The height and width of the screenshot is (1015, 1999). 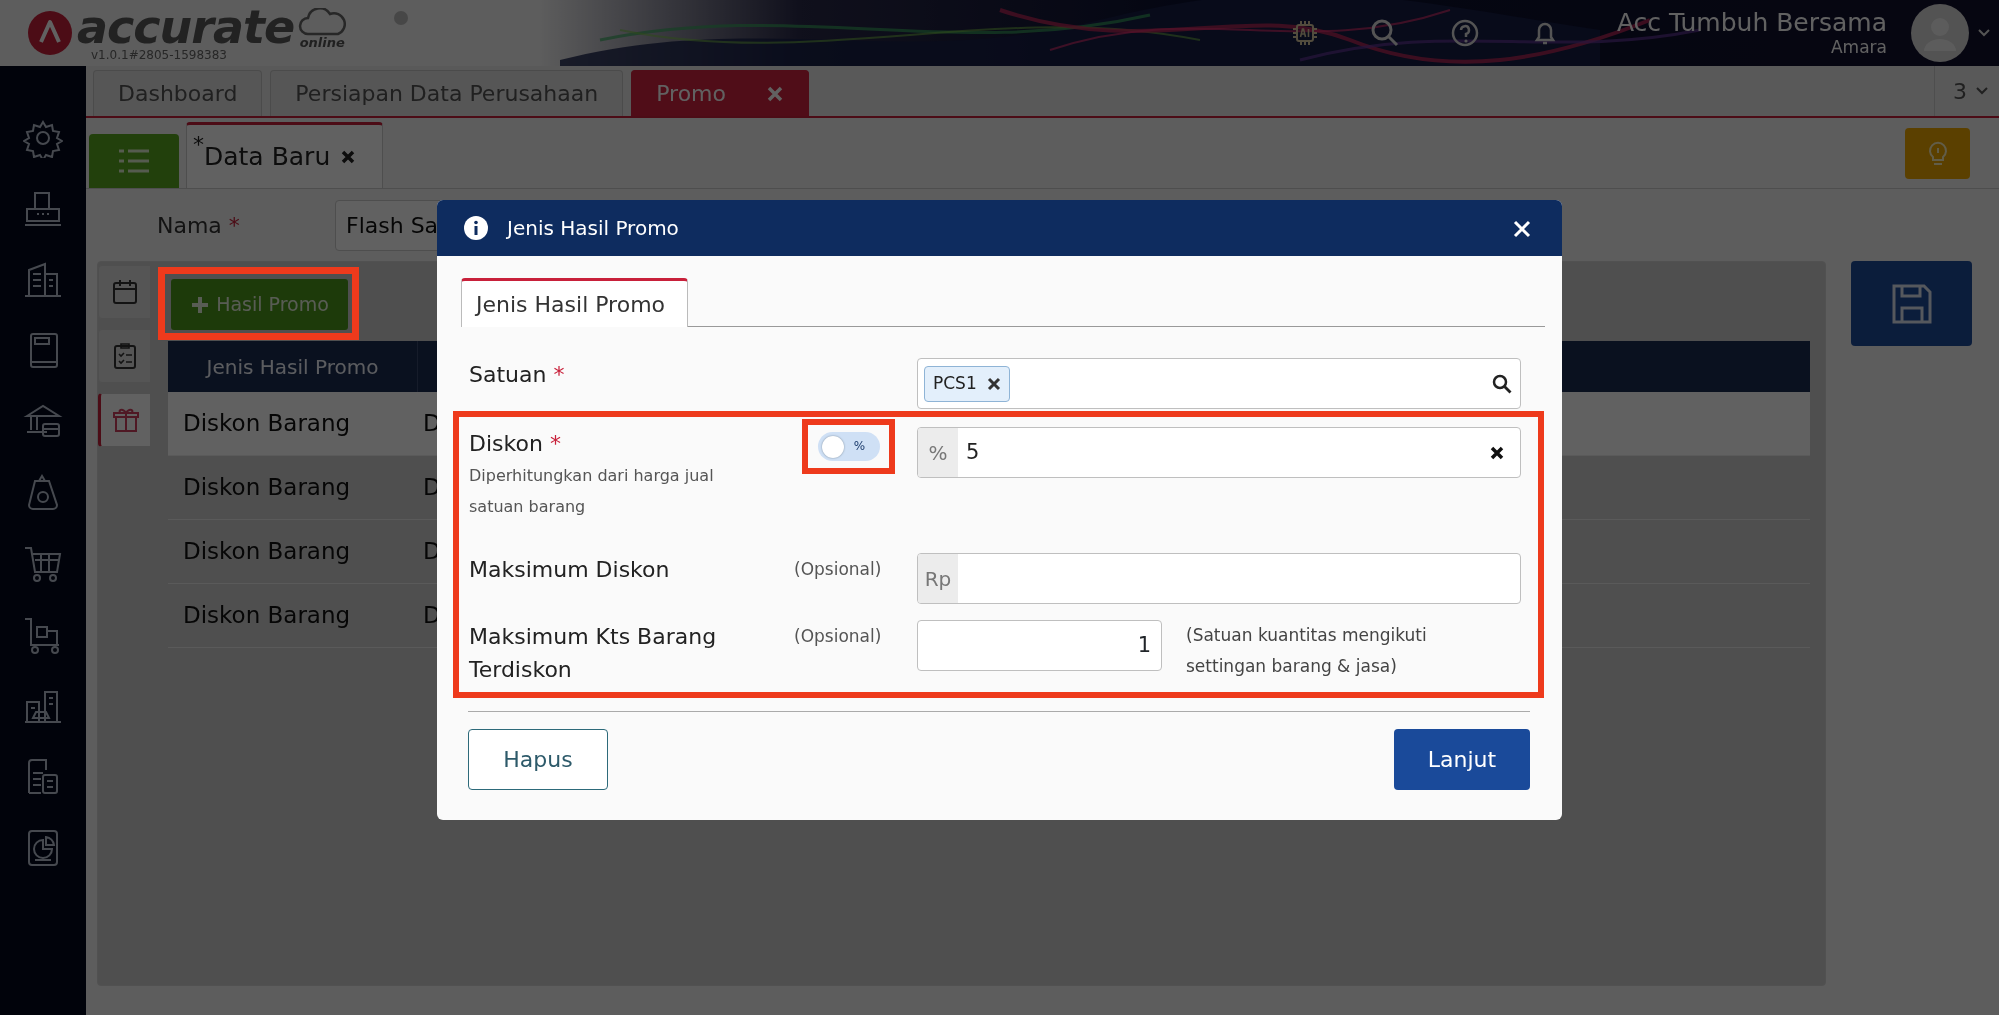 I want to click on field-label: Diskon *, so click(x=515, y=444).